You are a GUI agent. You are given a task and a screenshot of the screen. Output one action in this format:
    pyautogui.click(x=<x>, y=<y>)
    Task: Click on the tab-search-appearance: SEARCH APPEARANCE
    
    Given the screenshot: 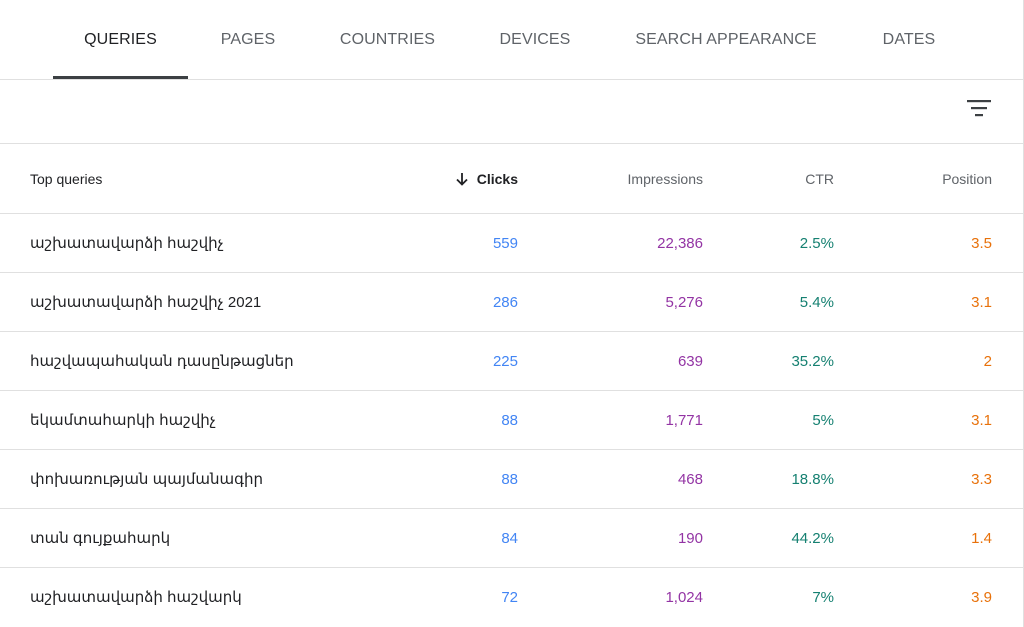 What is the action you would take?
    pyautogui.click(x=726, y=39)
    